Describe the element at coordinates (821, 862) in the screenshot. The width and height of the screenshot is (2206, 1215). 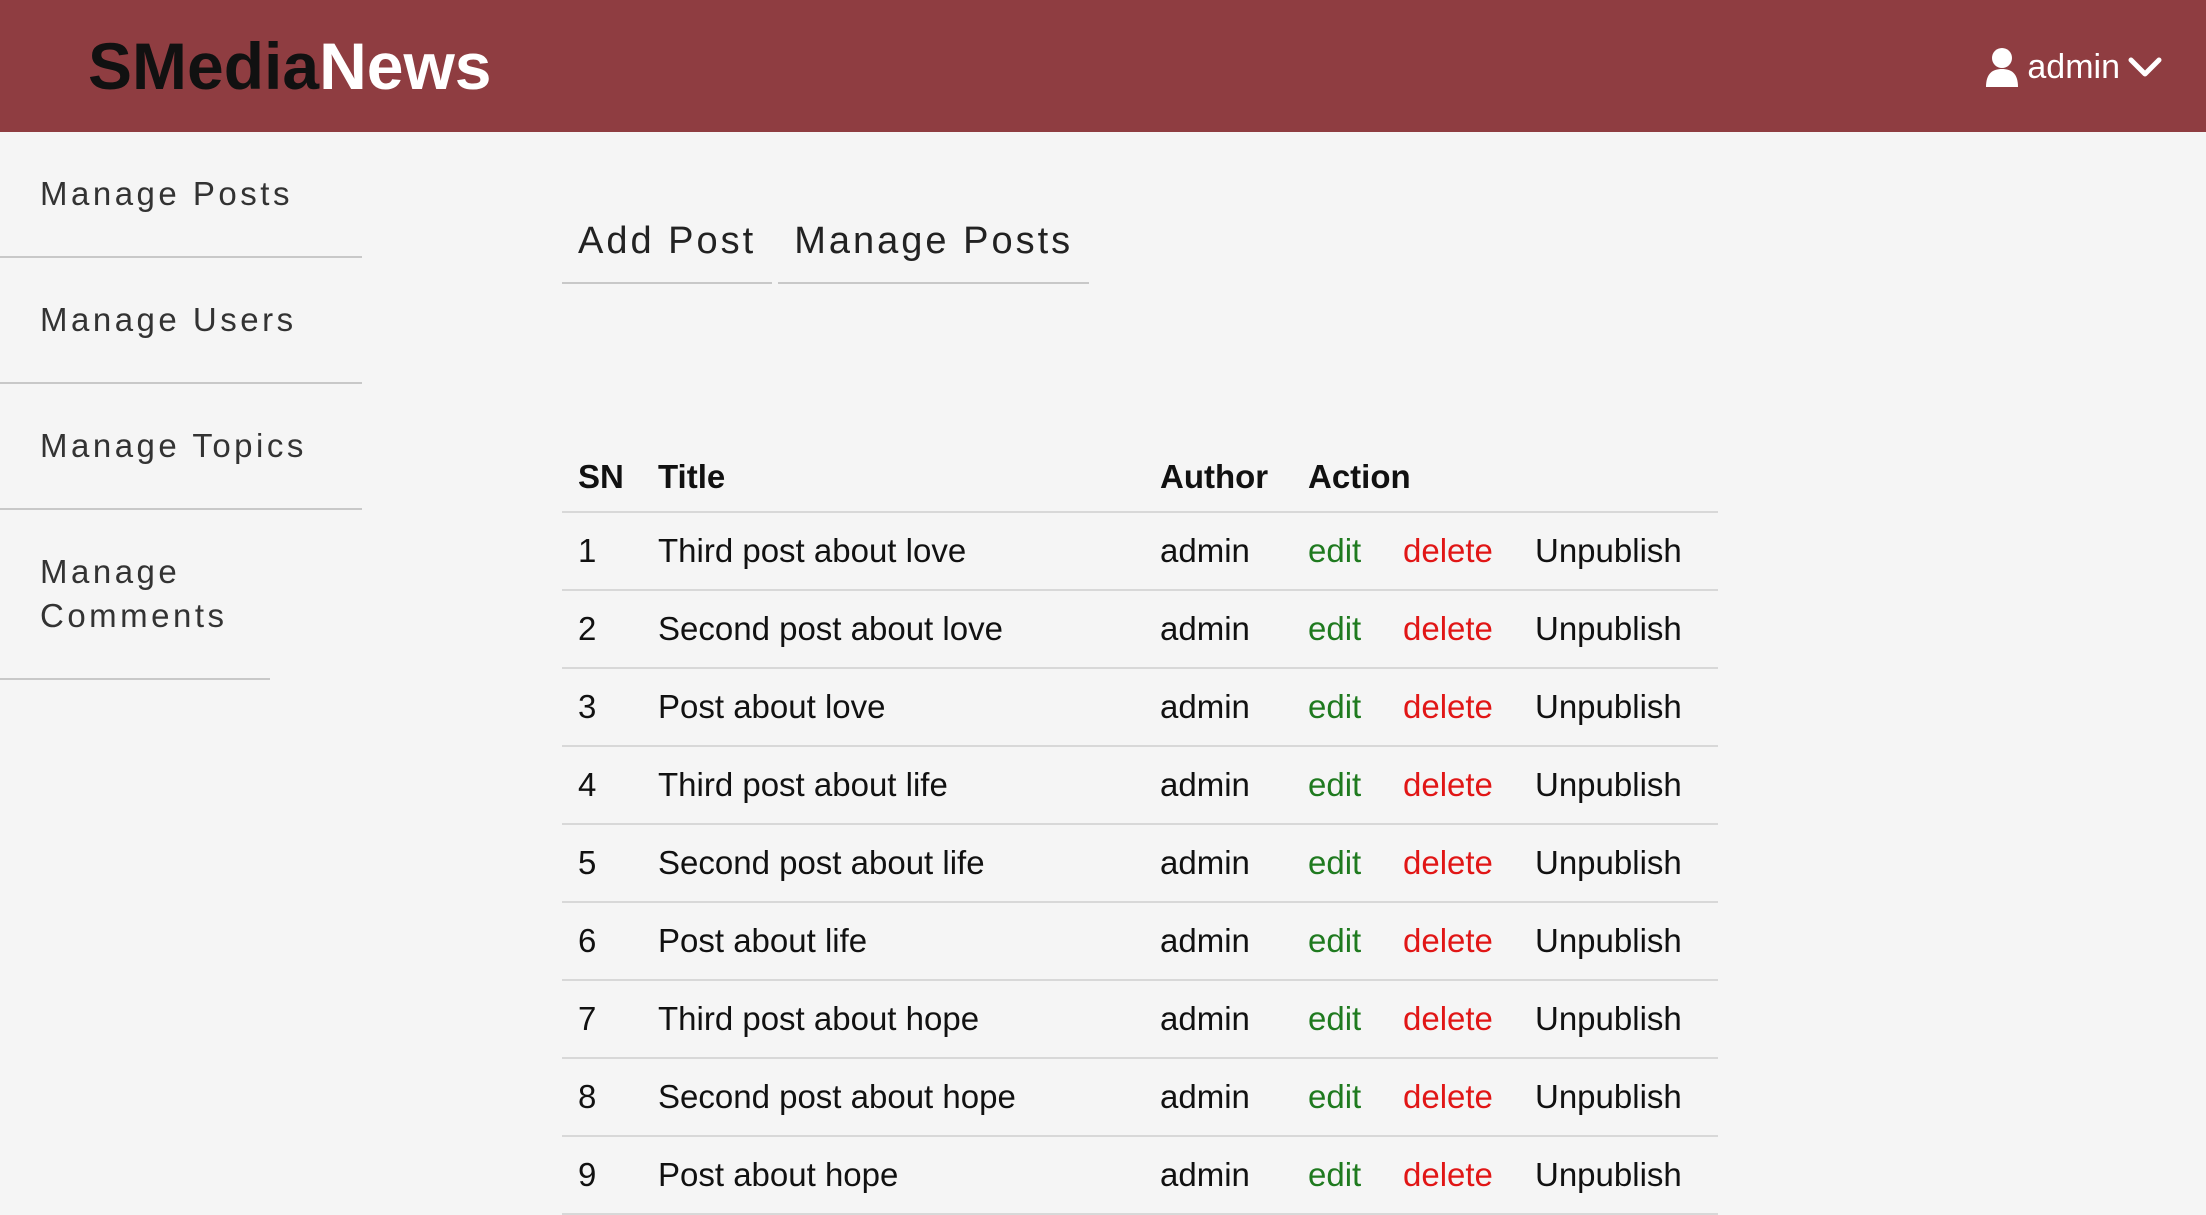
I see `row-title: Second post about life` at that location.